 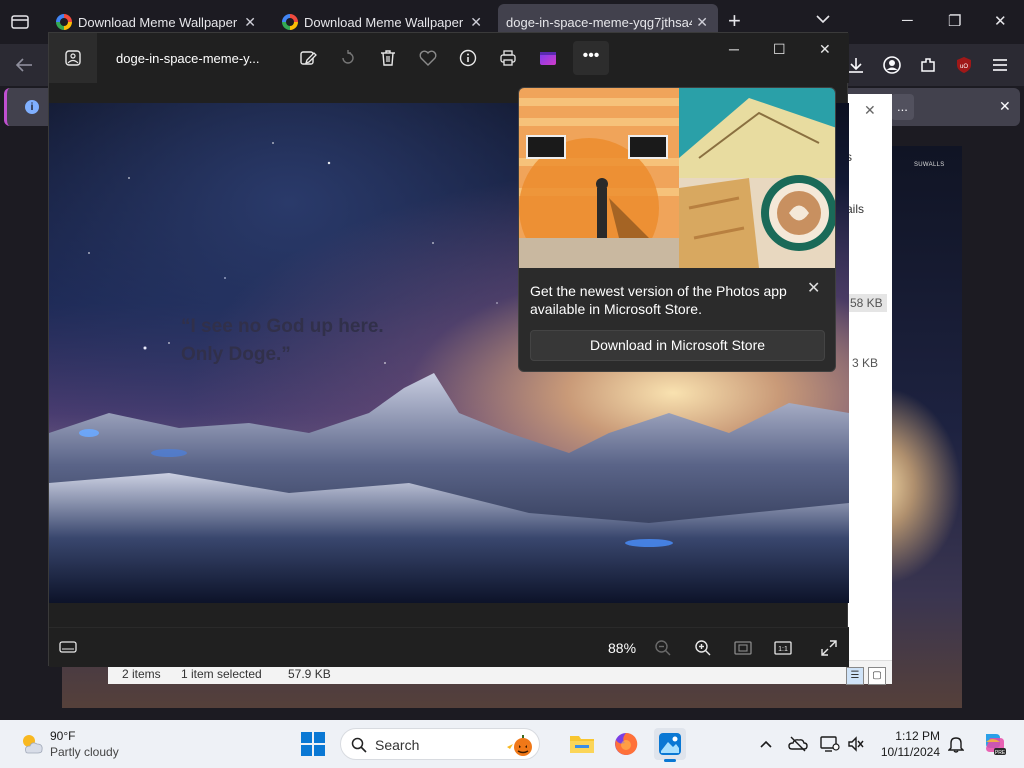 What do you see at coordinates (766, 744) in the screenshot?
I see `show-hidden-icons` at bounding box center [766, 744].